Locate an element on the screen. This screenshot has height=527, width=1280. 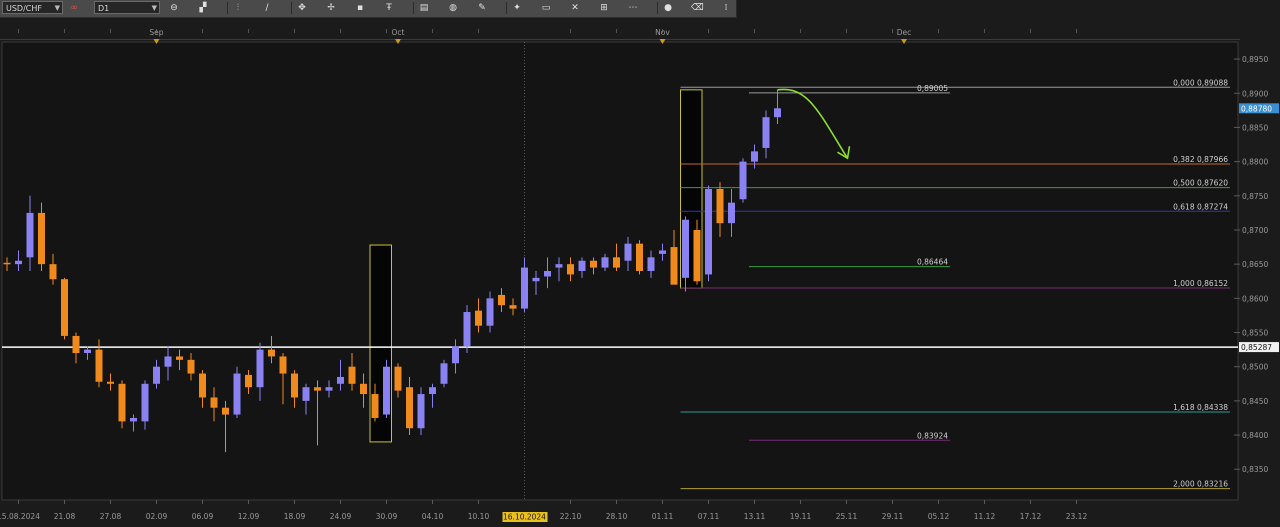
pencil-icon: ✎ is located at coordinates (482, 8).